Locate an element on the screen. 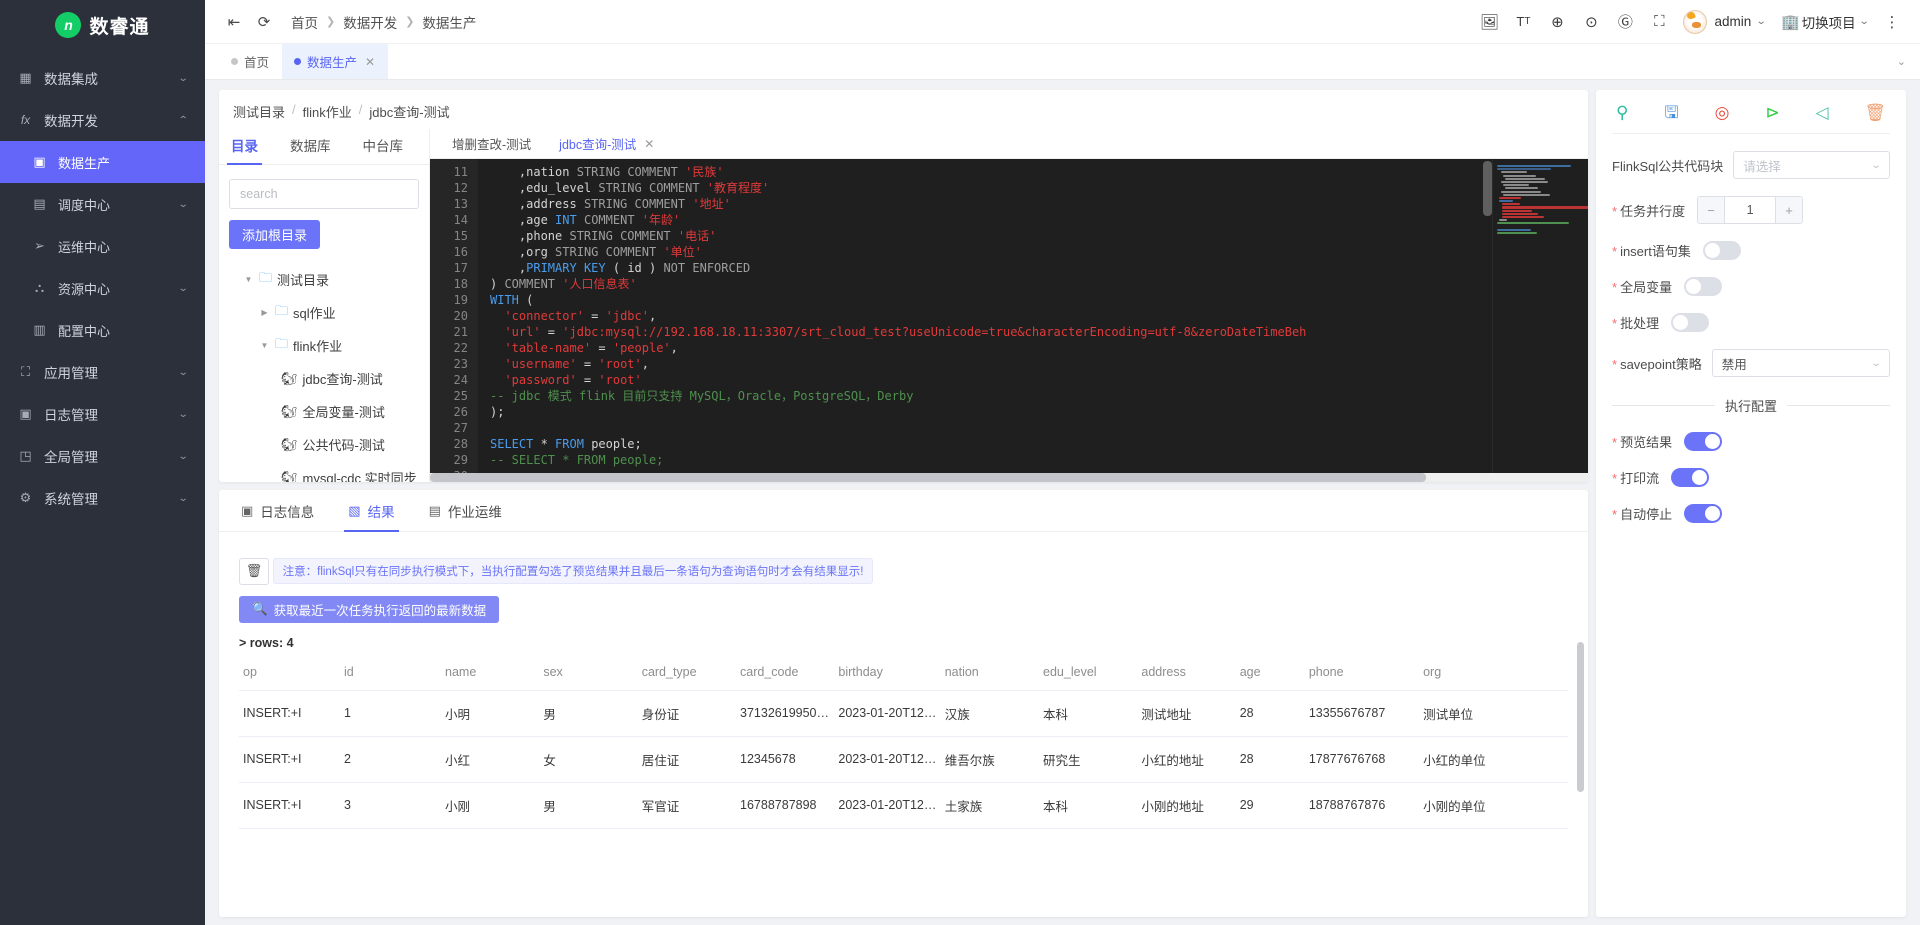  save-icon: 🖫 is located at coordinates (1671, 112).